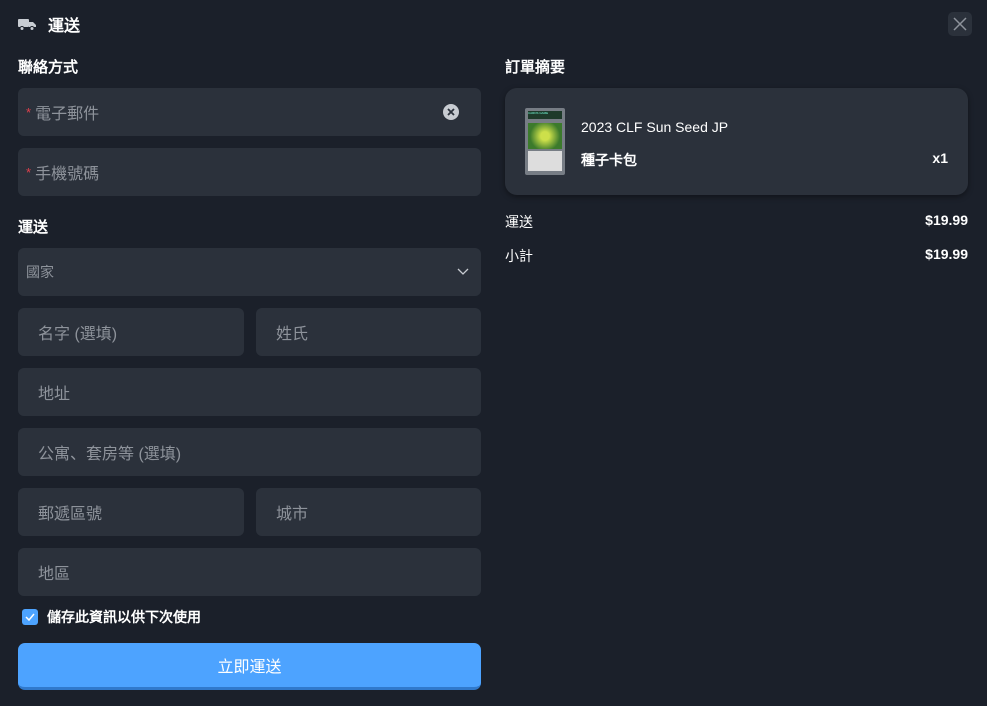 This screenshot has height=706, width=987. I want to click on item-qty: x1, so click(940, 158).